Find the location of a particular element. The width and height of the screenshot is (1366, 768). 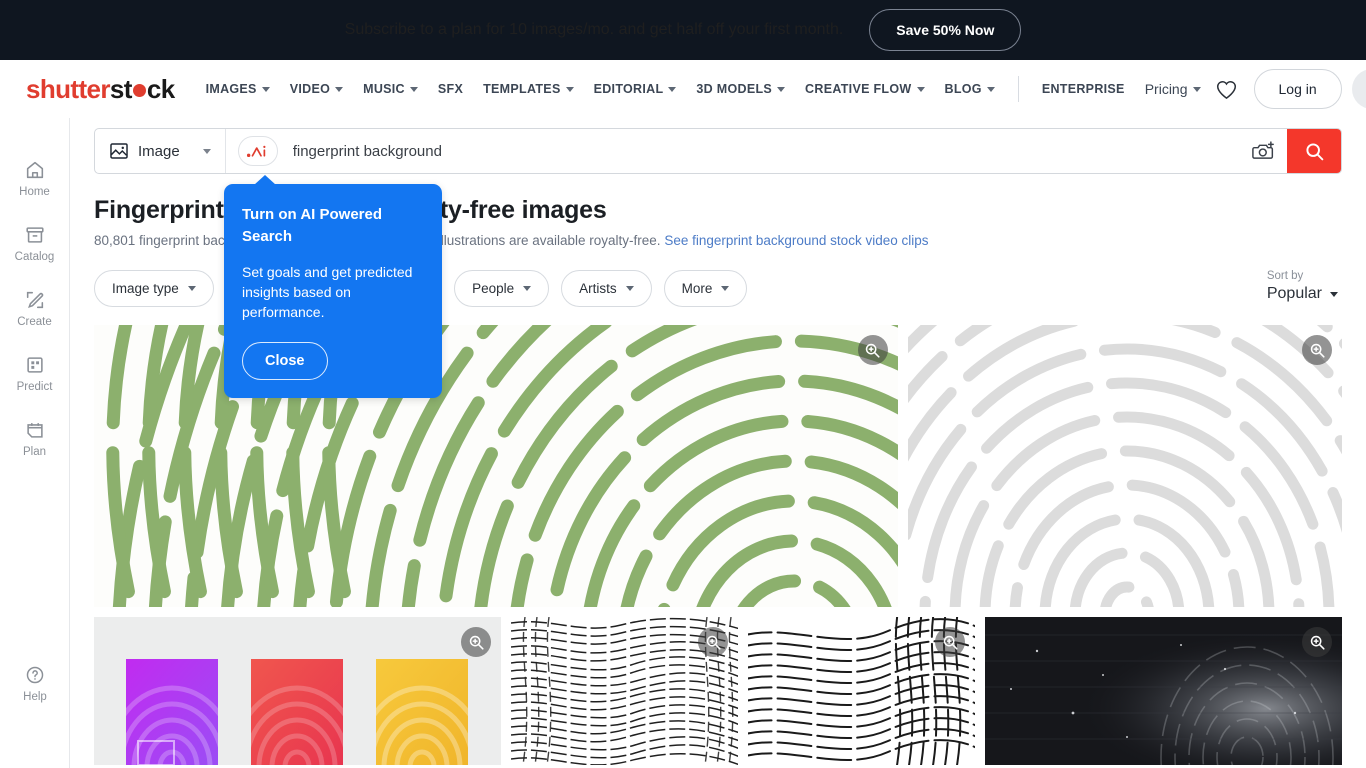

create-pencil-icon is located at coordinates (34, 300).